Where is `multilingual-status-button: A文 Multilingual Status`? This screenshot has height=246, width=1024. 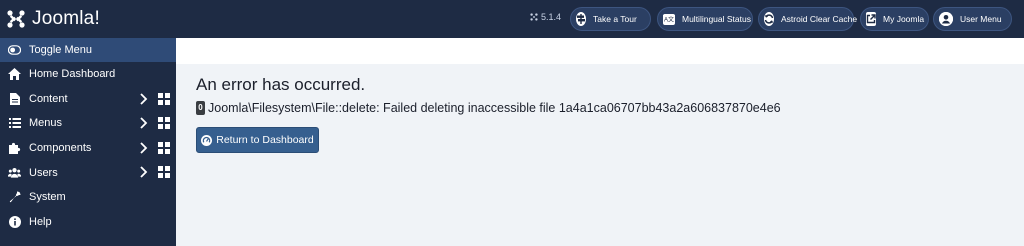
multilingual-status-button: A文 Multilingual Status is located at coordinates (705, 19).